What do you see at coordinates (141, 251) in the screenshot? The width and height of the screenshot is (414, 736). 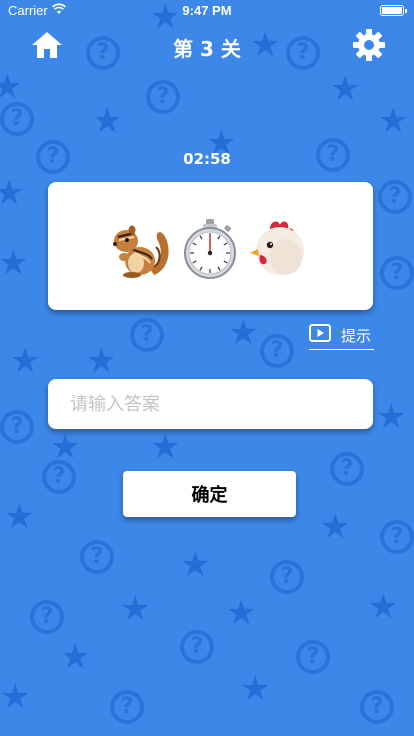 I see `chipmunk-icon` at bounding box center [141, 251].